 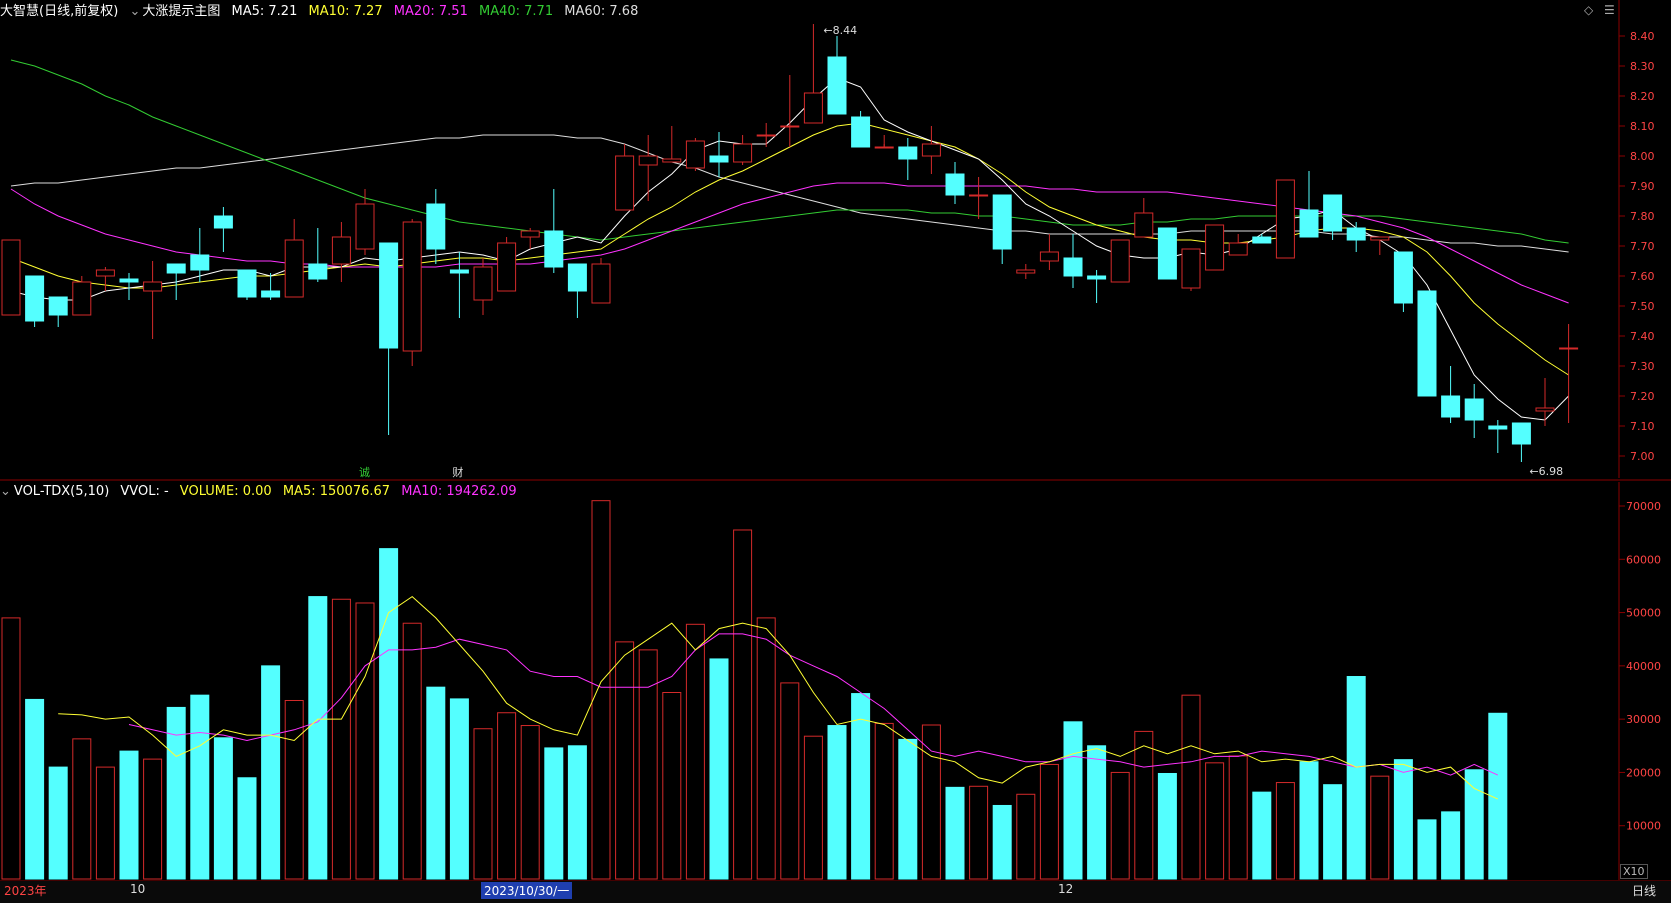 What do you see at coordinates (5, 491) in the screenshot?
I see `volume-settings-icon: ⌄` at bounding box center [5, 491].